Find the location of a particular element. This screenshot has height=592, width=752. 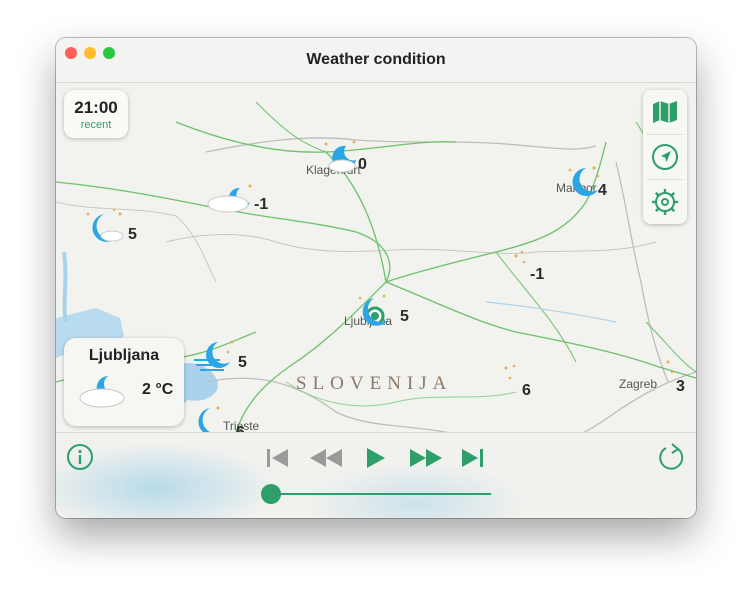

skip-to-end-icon is located at coordinates (472, 458).